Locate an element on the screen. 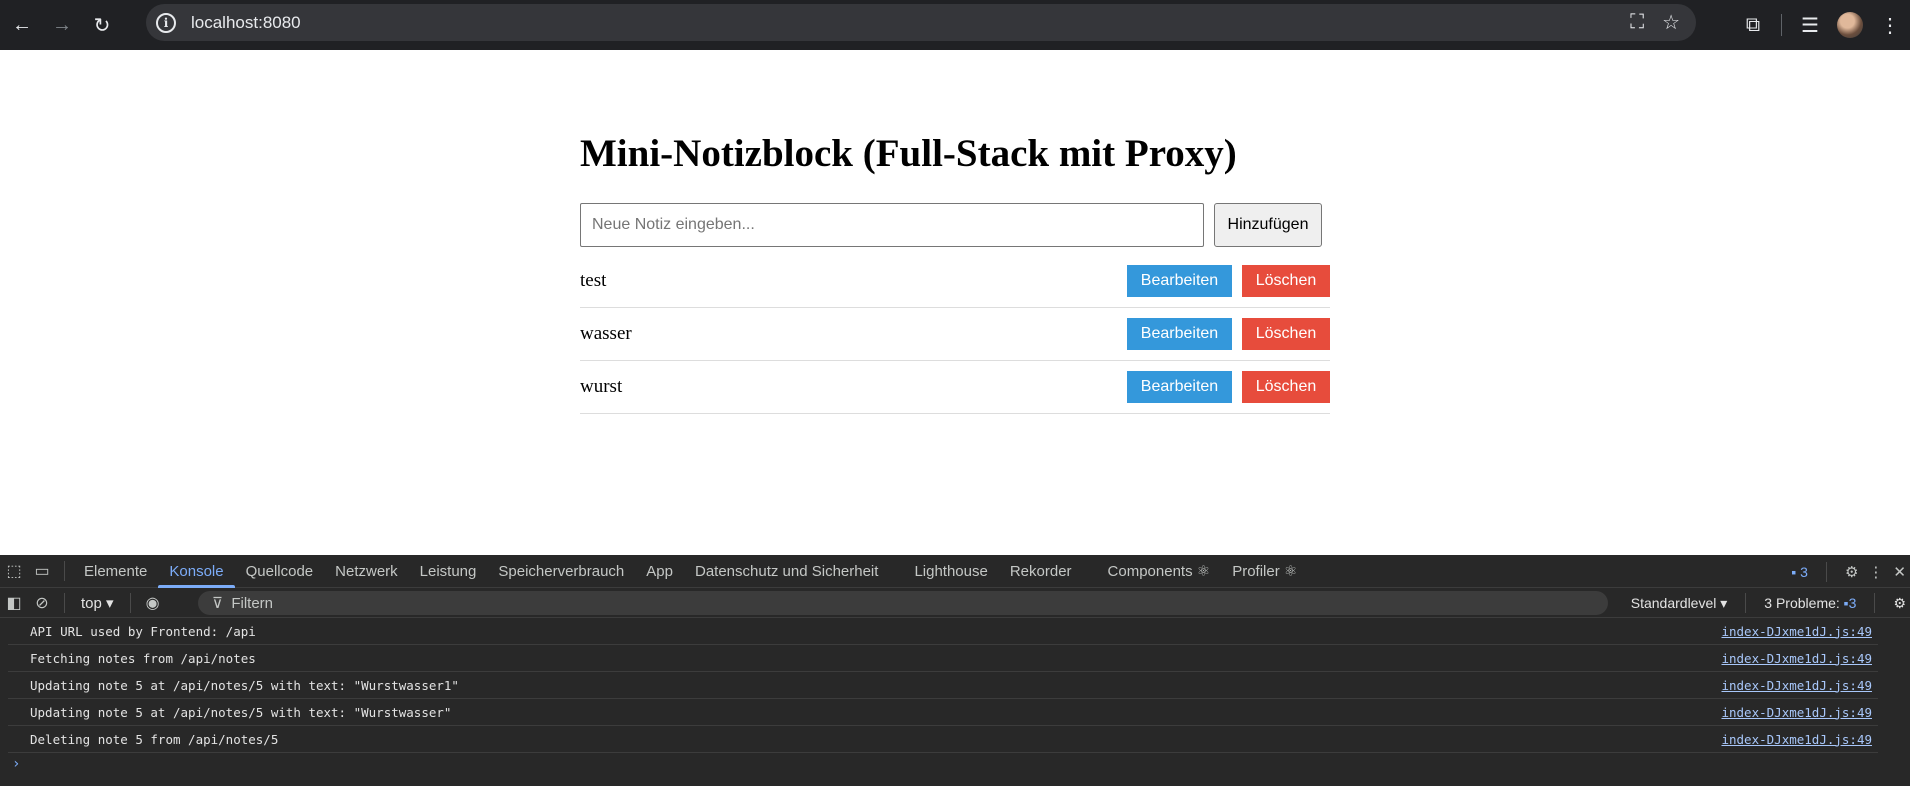 The width and height of the screenshot is (1910, 786). console-prompt: › is located at coordinates (959, 764).